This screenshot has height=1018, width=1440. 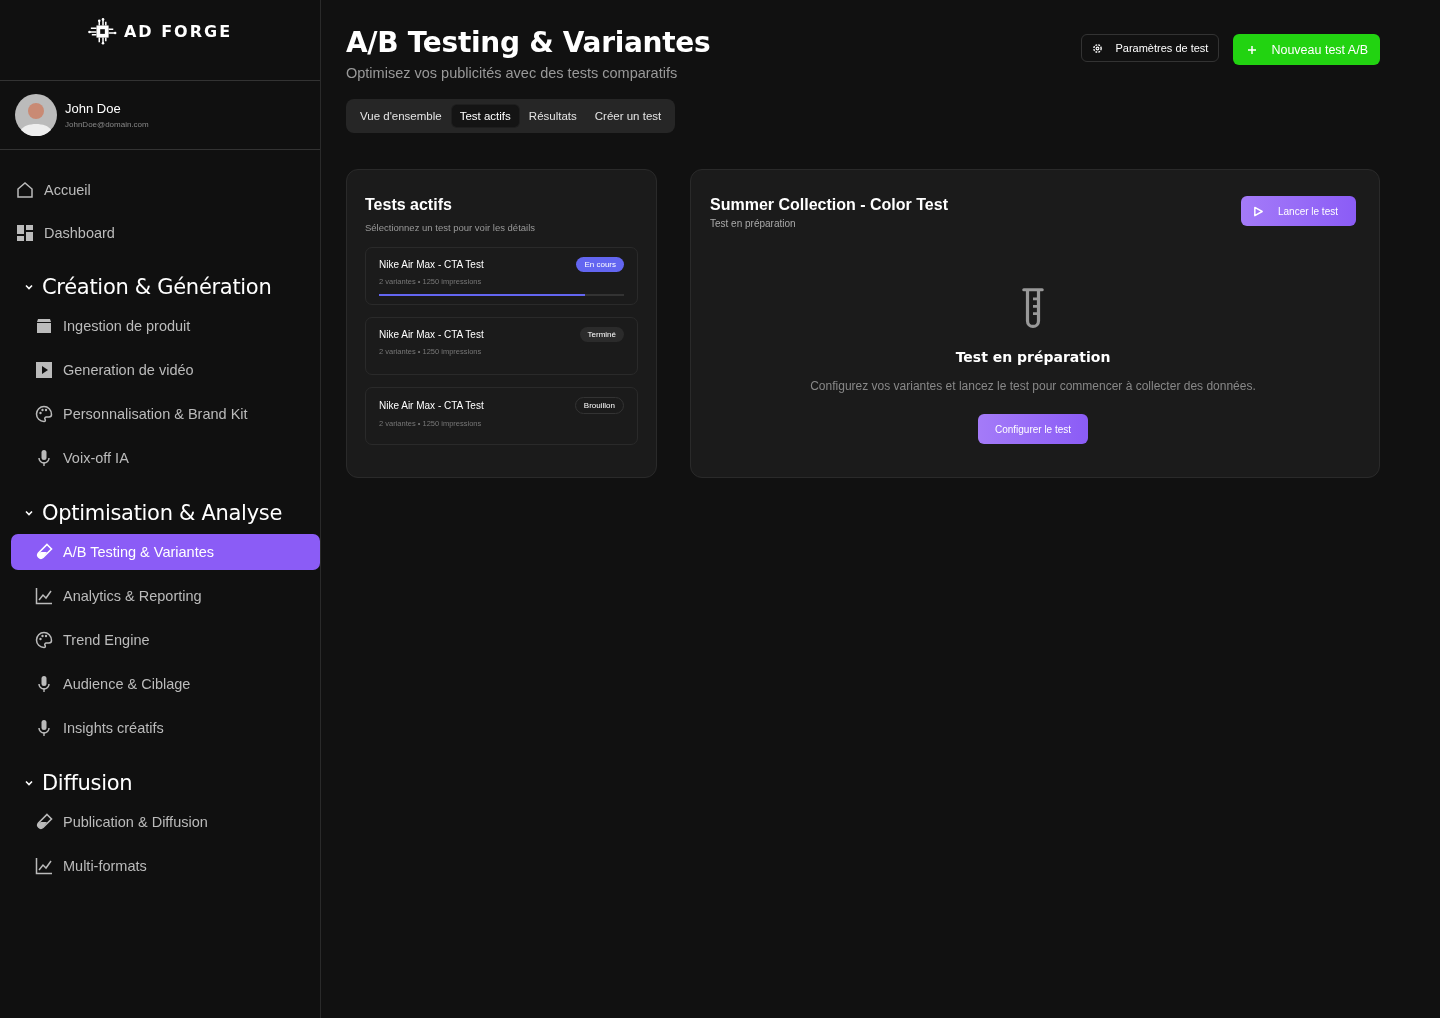 I want to click on box-icon, so click(x=44, y=326).